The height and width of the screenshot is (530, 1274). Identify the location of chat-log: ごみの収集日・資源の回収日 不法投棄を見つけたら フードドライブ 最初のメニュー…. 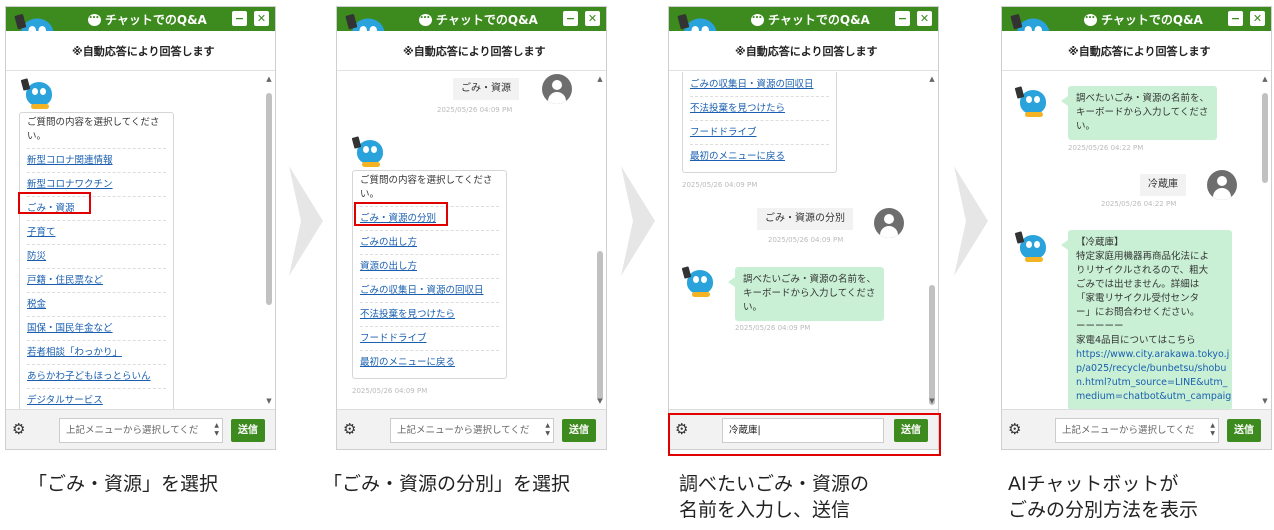
(803, 240).